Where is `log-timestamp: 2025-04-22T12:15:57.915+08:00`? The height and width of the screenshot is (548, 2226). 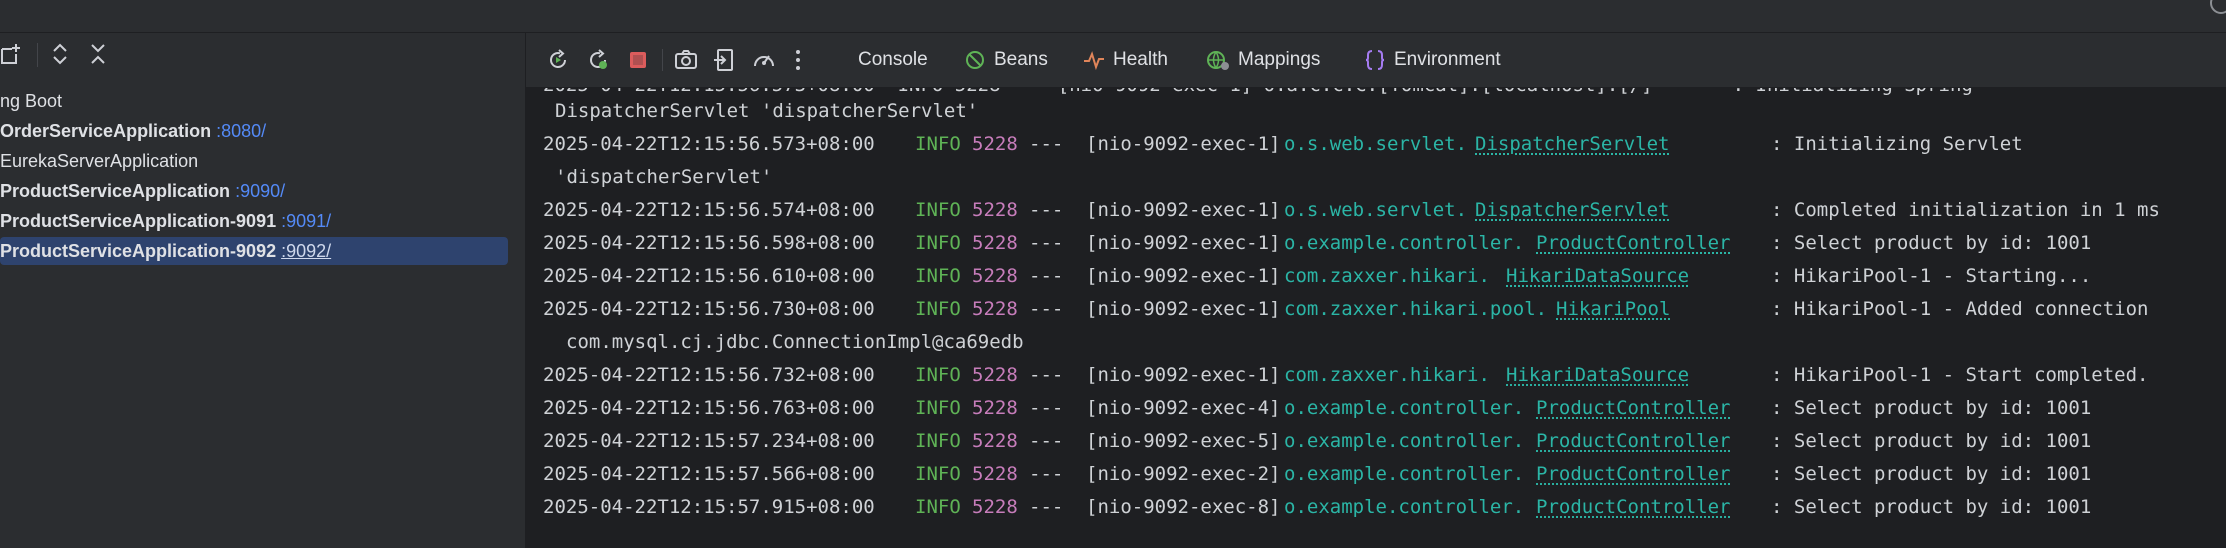
log-timestamp: 2025-04-22T12:15:57.915+08:00 is located at coordinates (709, 507).